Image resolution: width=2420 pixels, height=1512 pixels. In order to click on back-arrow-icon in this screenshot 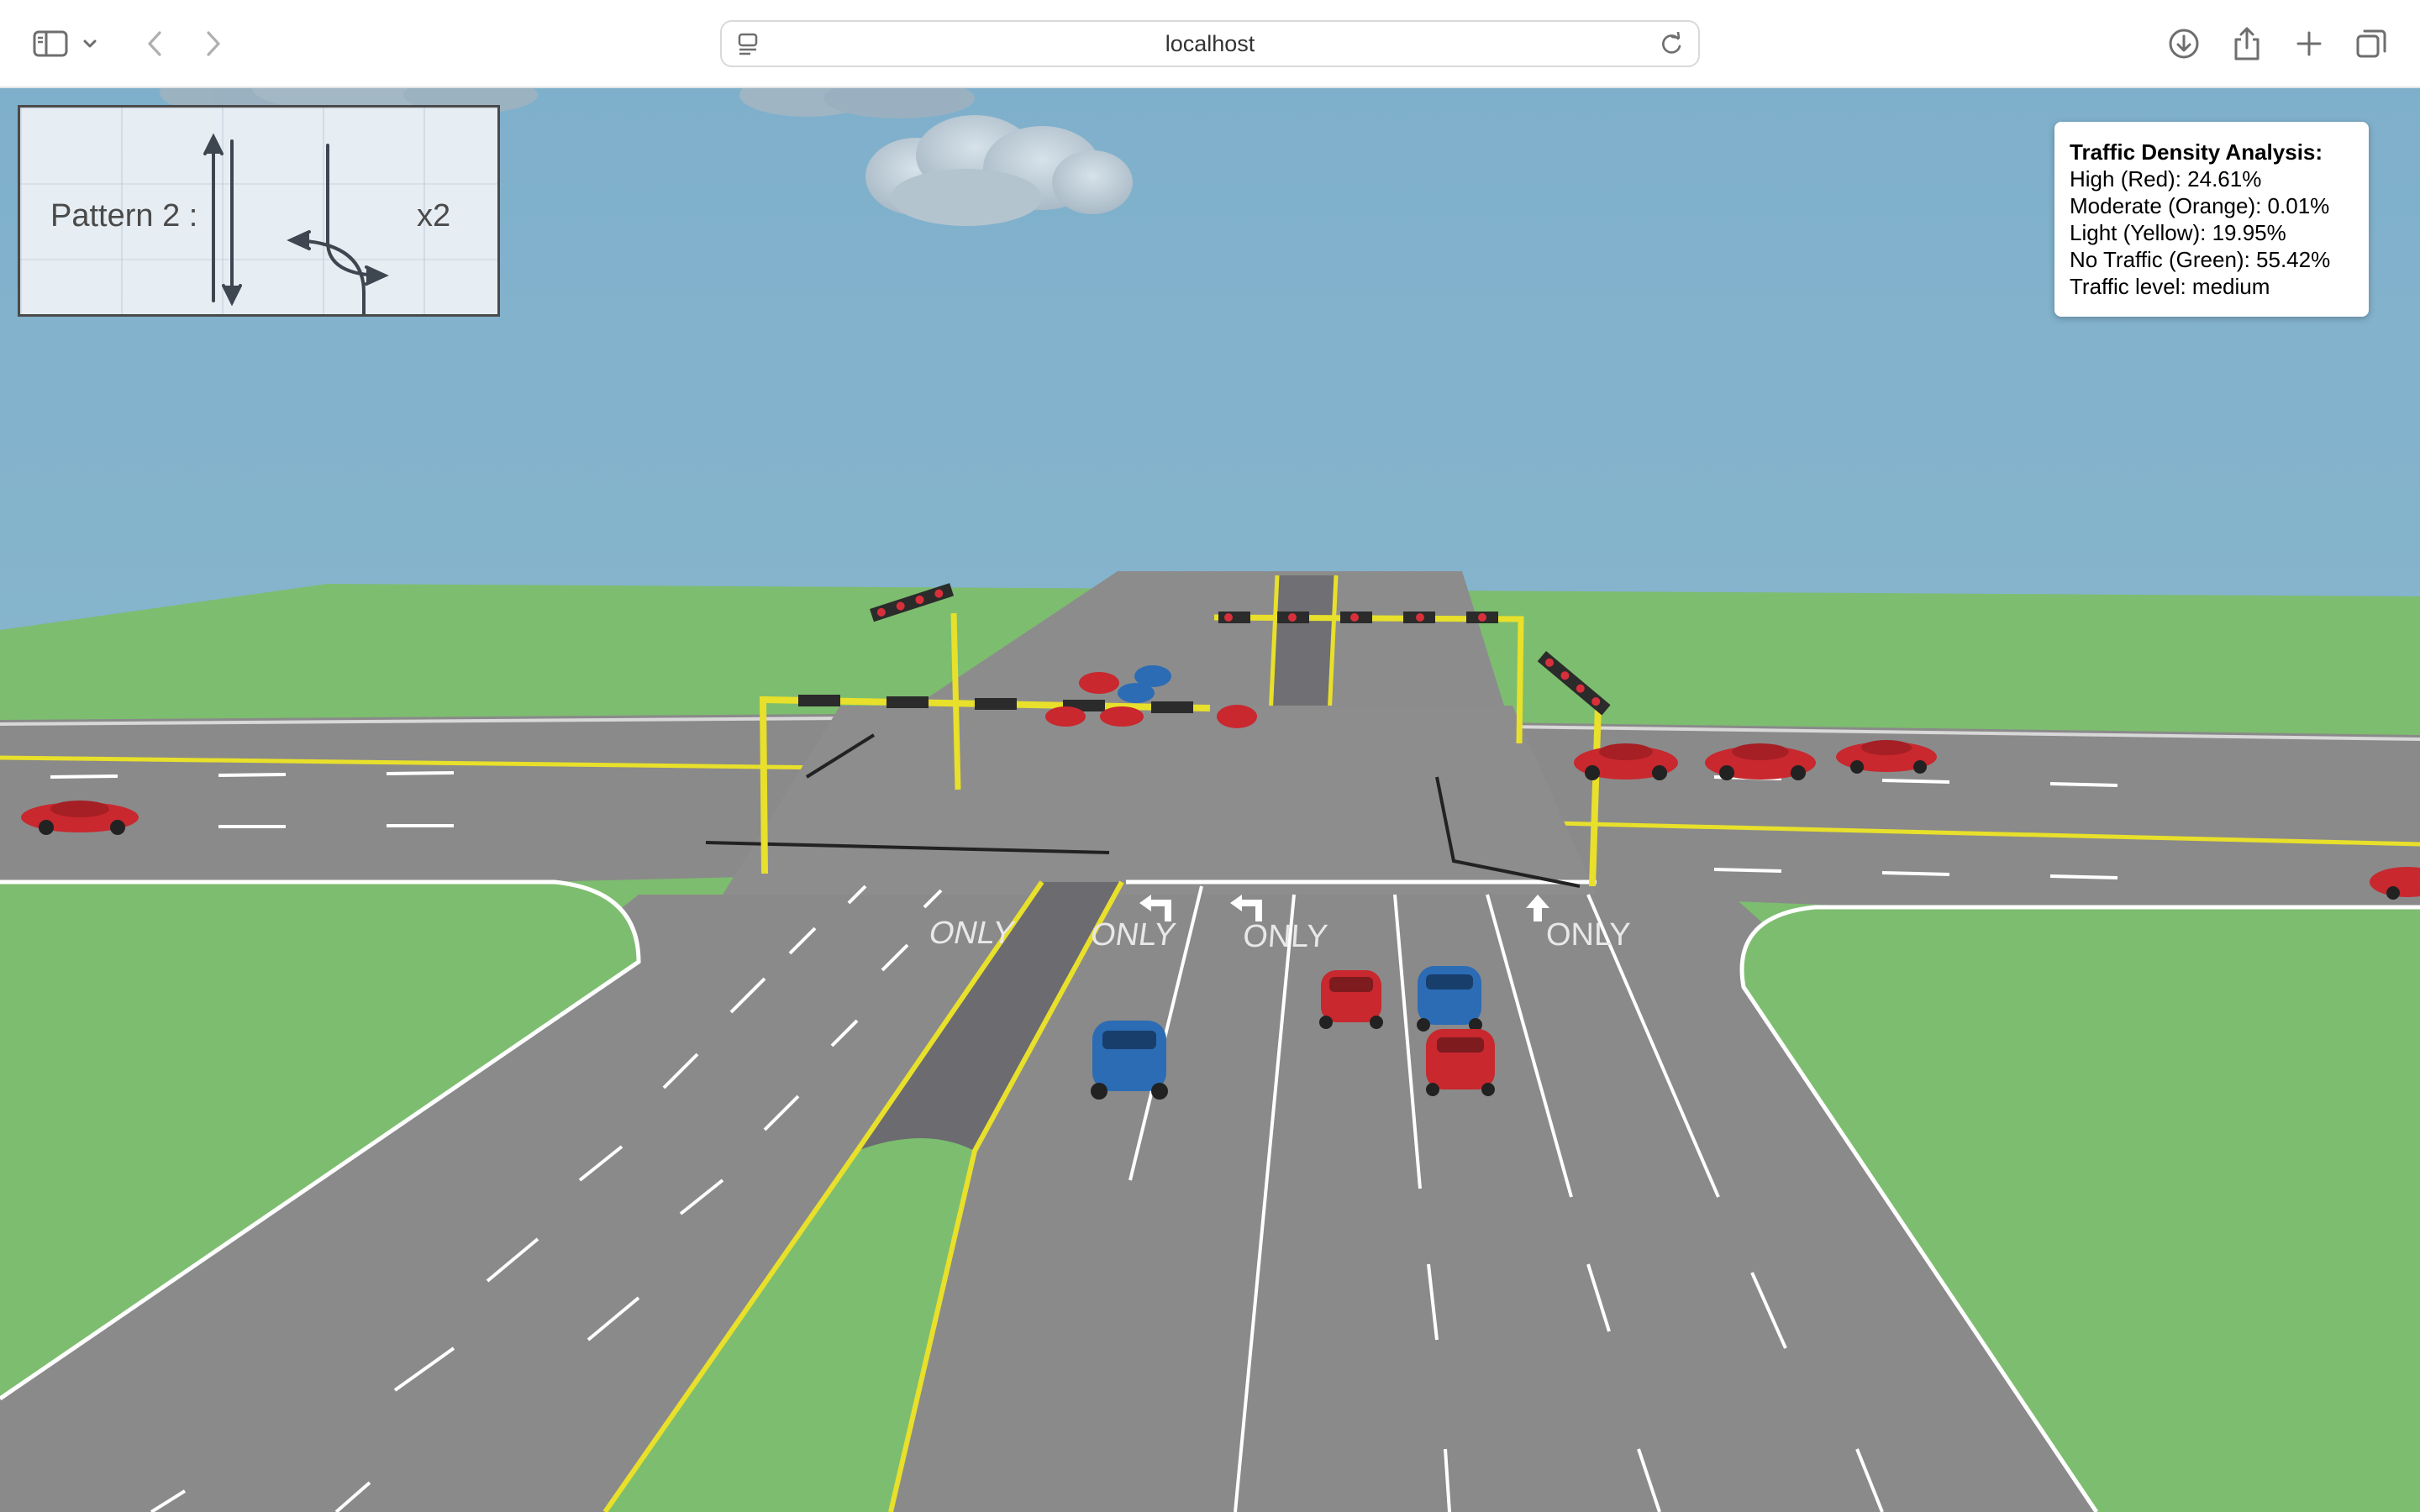, I will do `click(154, 44)`.